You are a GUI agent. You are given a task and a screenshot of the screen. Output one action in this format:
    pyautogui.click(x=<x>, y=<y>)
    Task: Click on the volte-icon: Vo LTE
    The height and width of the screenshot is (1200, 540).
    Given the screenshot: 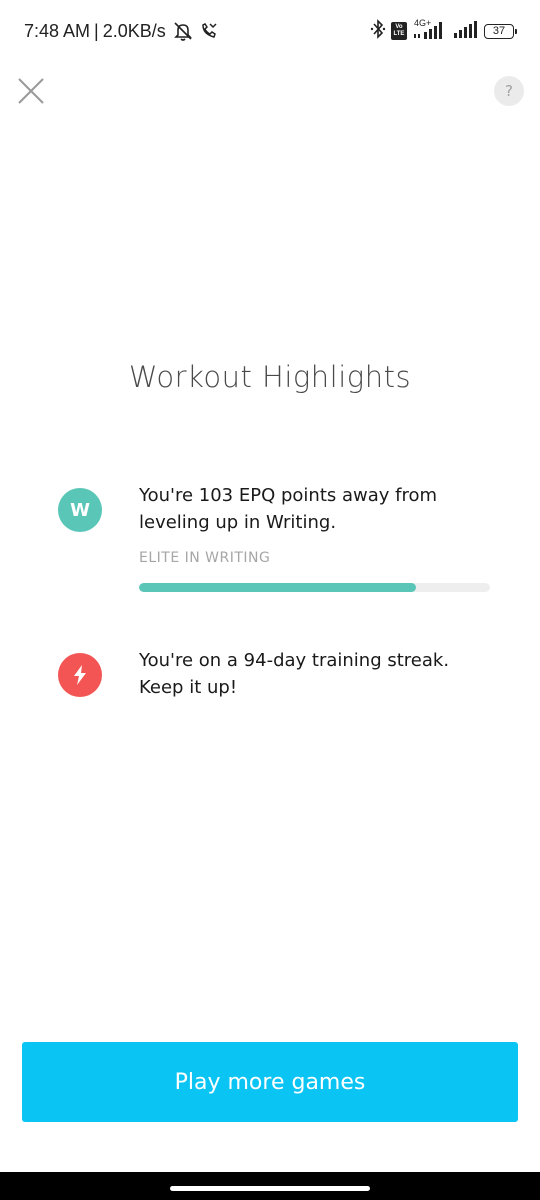 What is the action you would take?
    pyautogui.click(x=399, y=31)
    